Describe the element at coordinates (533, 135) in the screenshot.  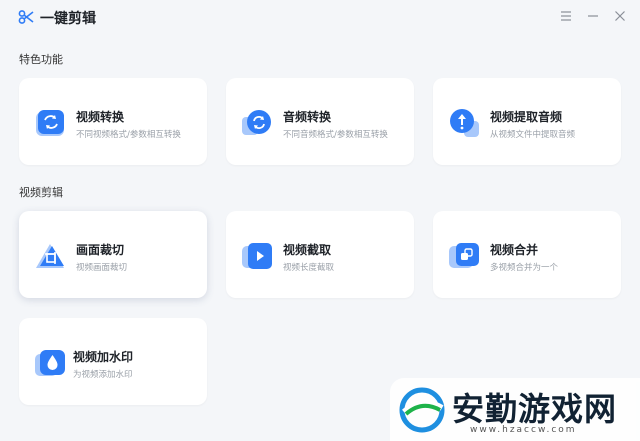
I see `card-desc: 从视频文件中提取音频` at that location.